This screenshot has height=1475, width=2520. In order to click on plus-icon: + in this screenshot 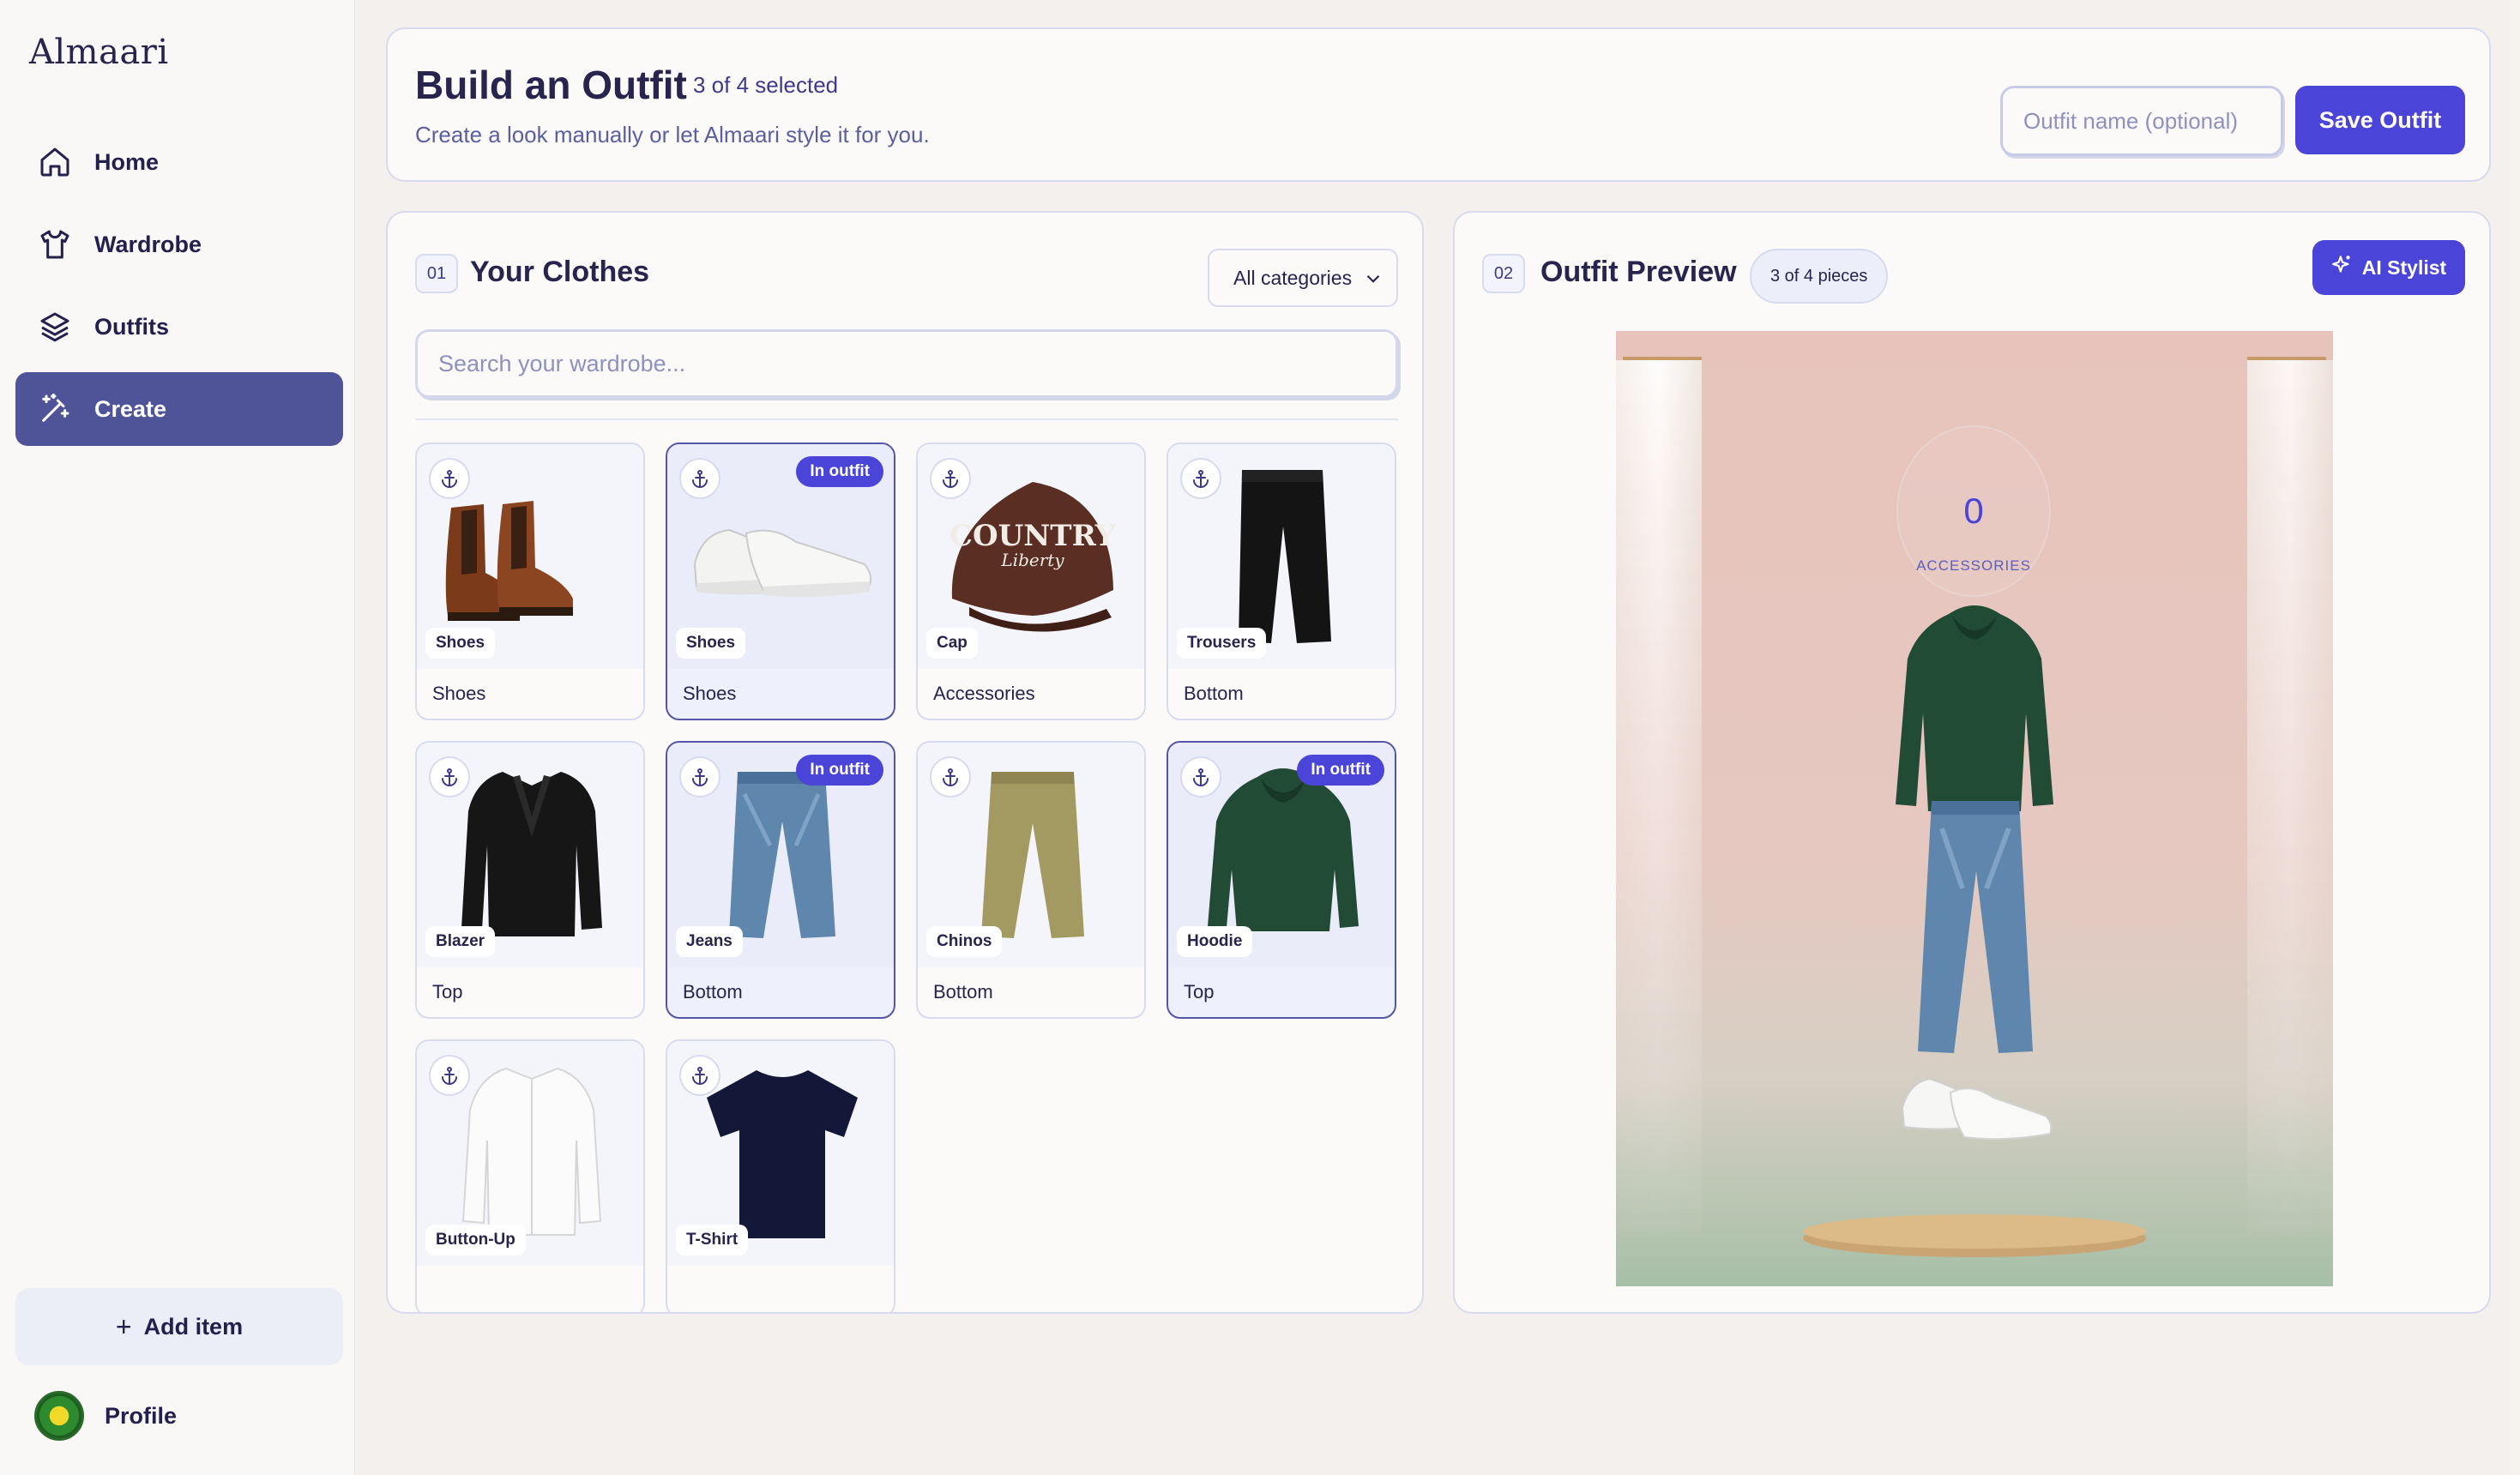, I will do `click(123, 1326)`.